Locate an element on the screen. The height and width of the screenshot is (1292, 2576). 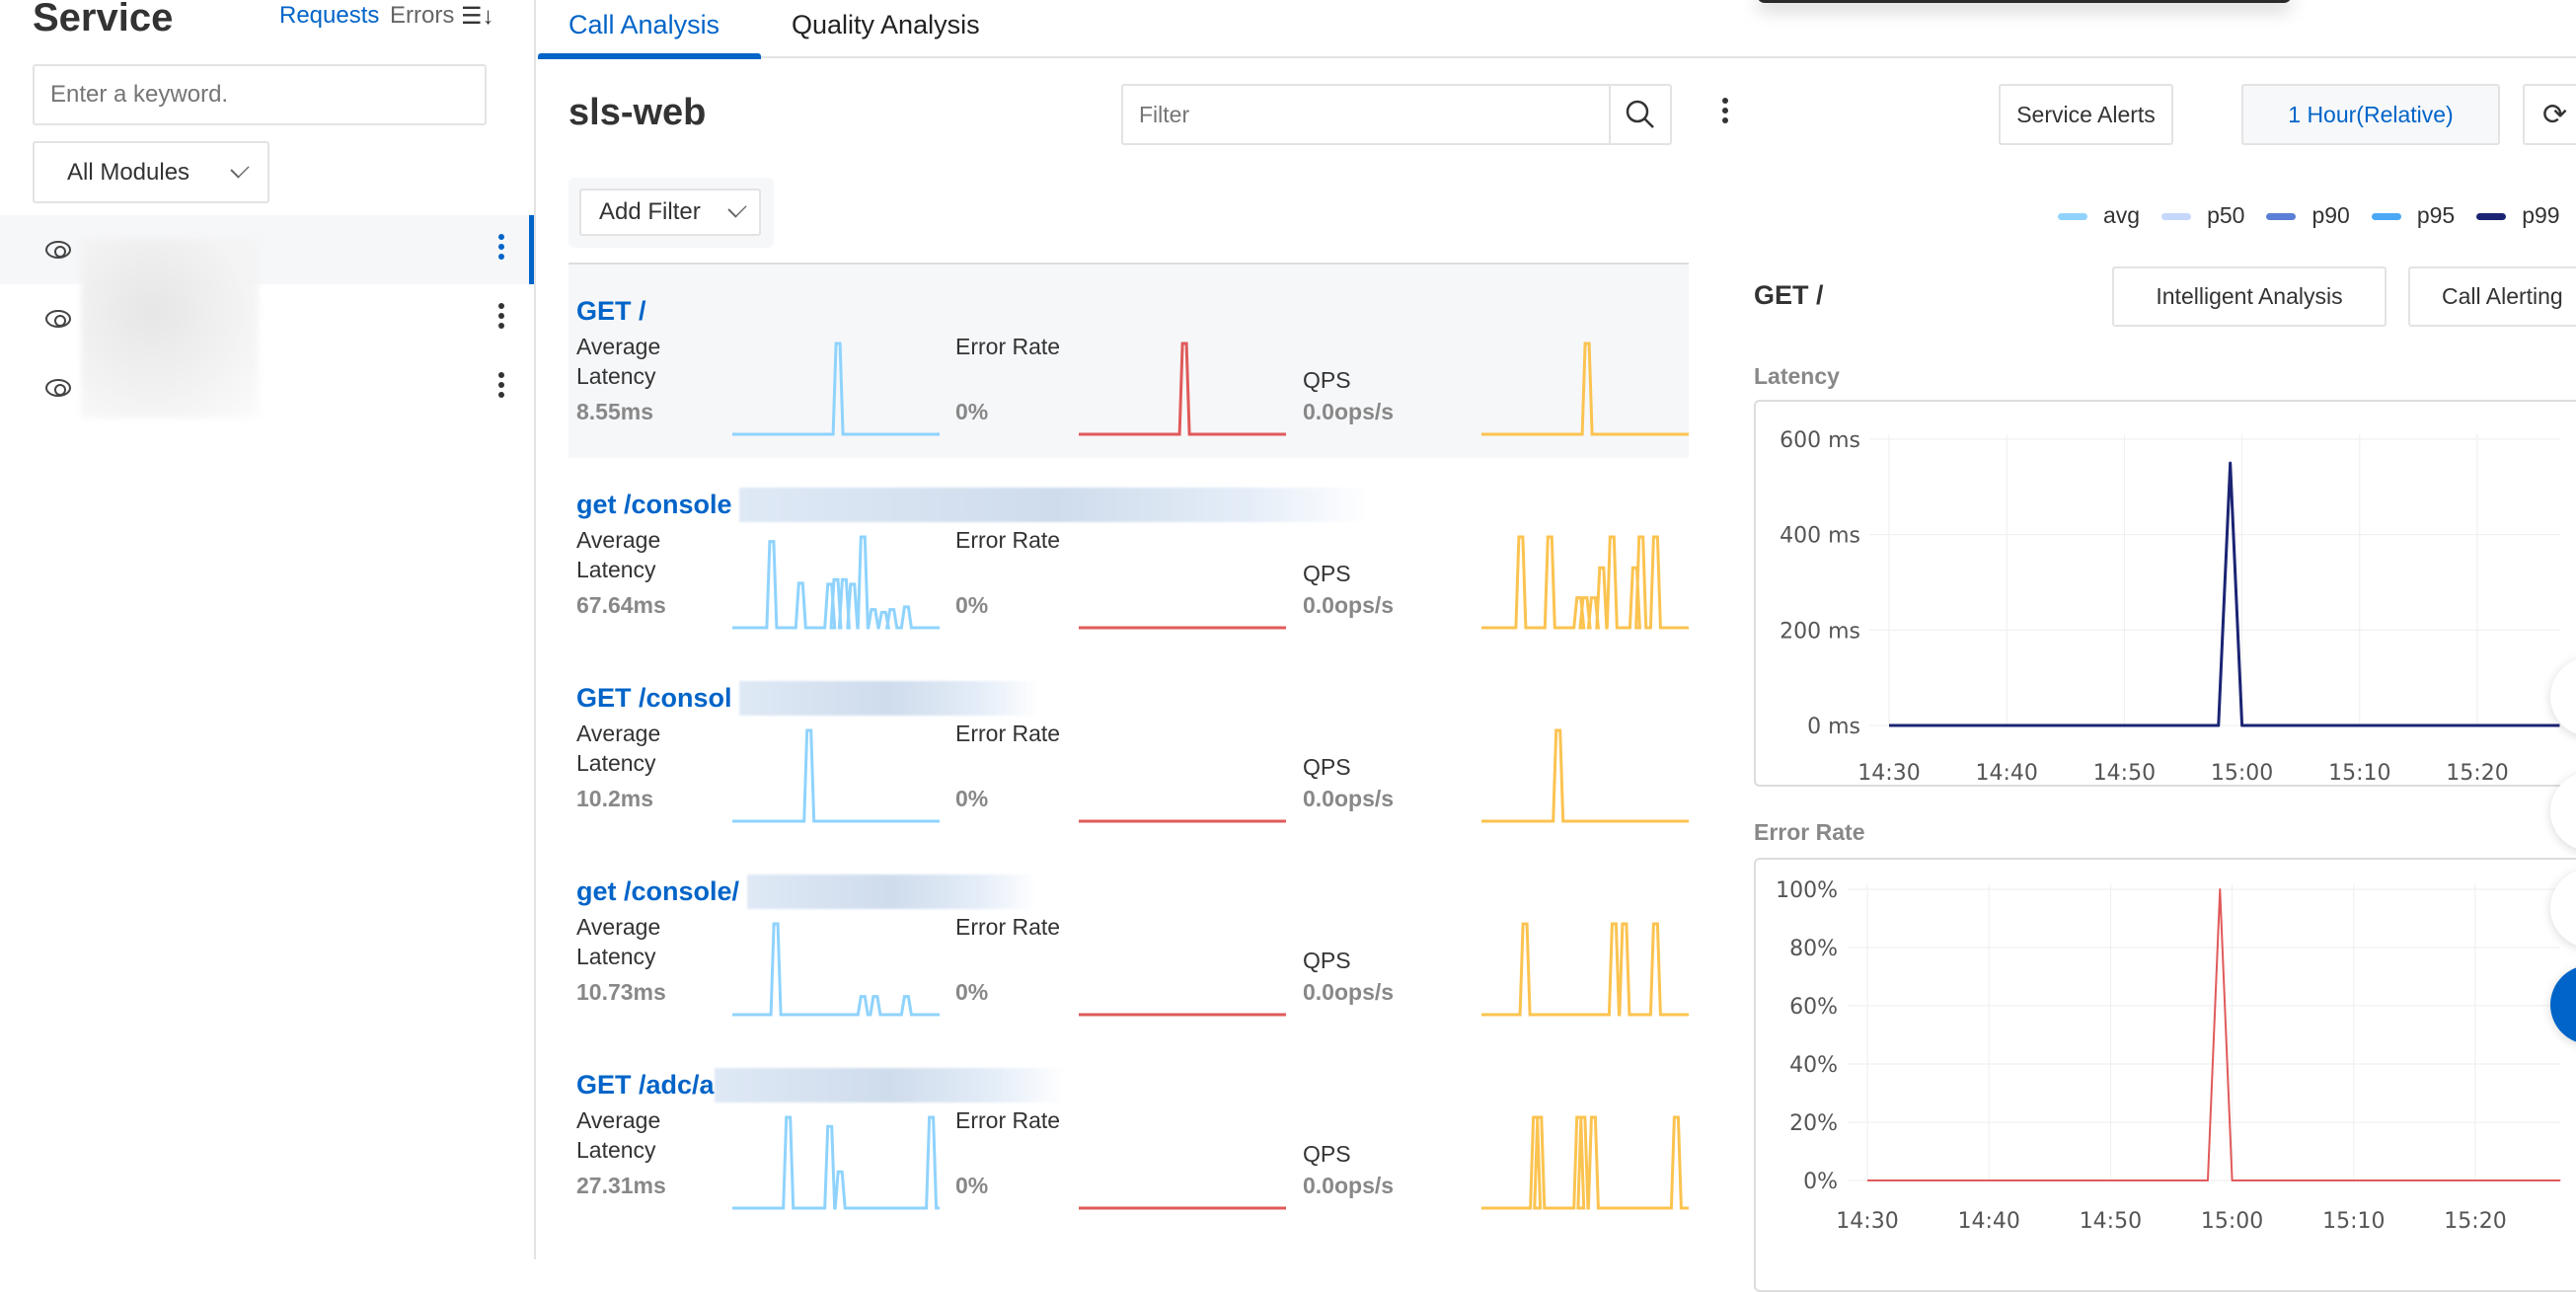
y-tick-label: 80% is located at coordinates (1813, 949).